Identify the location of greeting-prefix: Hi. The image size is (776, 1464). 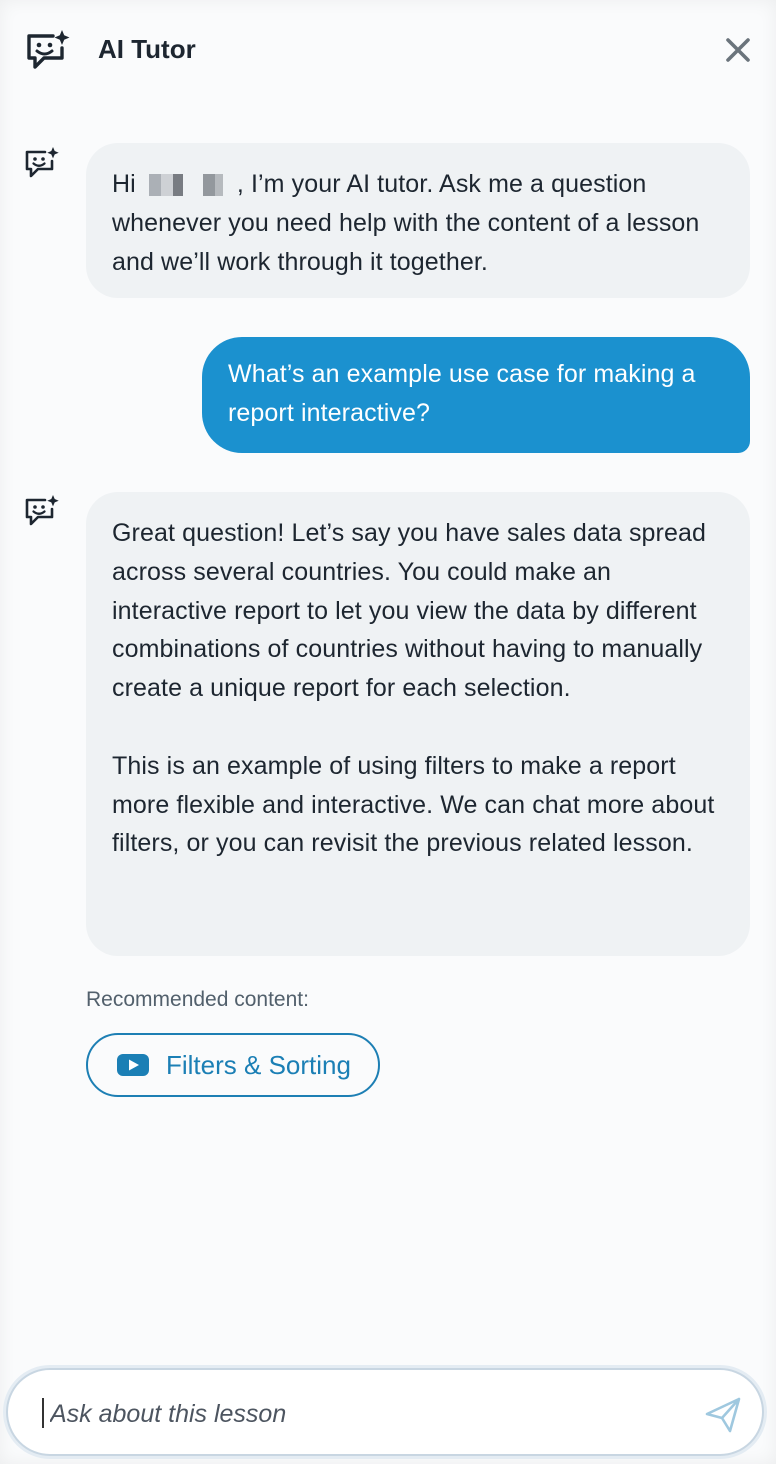
(124, 184).